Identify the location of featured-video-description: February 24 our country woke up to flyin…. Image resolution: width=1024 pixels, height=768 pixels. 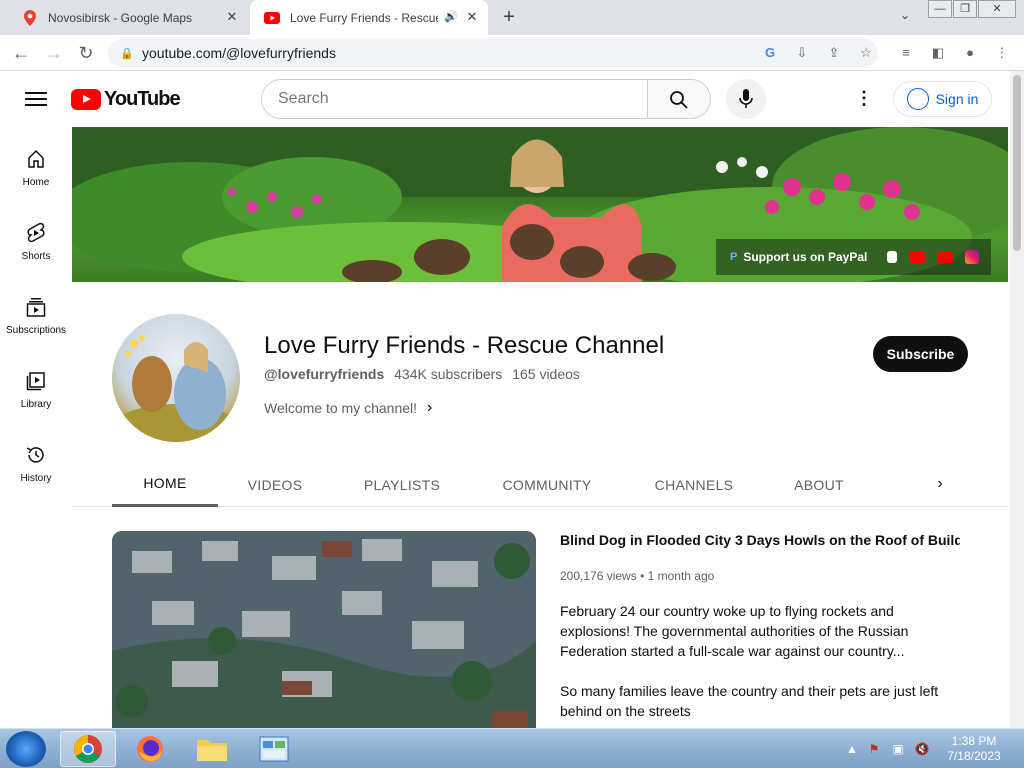
(750, 671).